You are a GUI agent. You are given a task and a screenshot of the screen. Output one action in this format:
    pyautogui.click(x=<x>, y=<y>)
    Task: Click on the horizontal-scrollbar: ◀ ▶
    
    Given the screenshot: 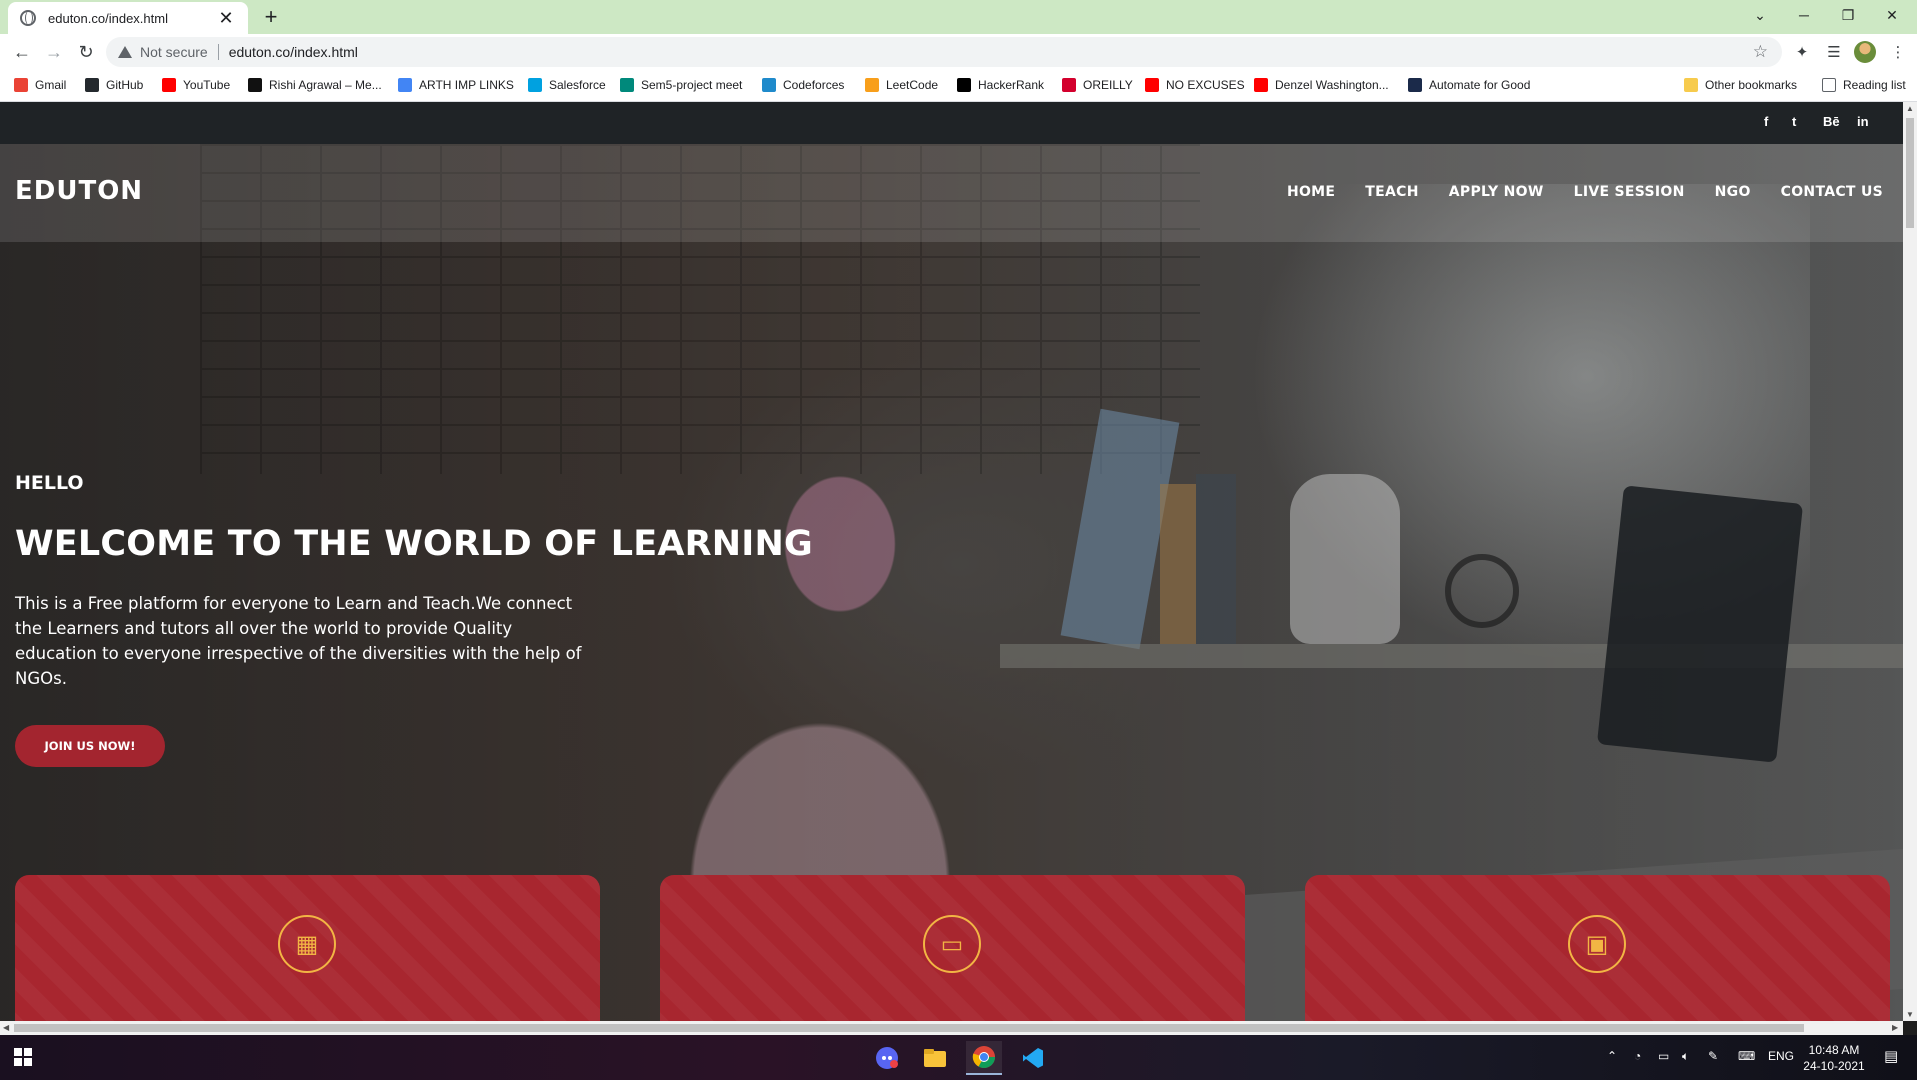 What is the action you would take?
    pyautogui.click(x=951, y=1028)
    